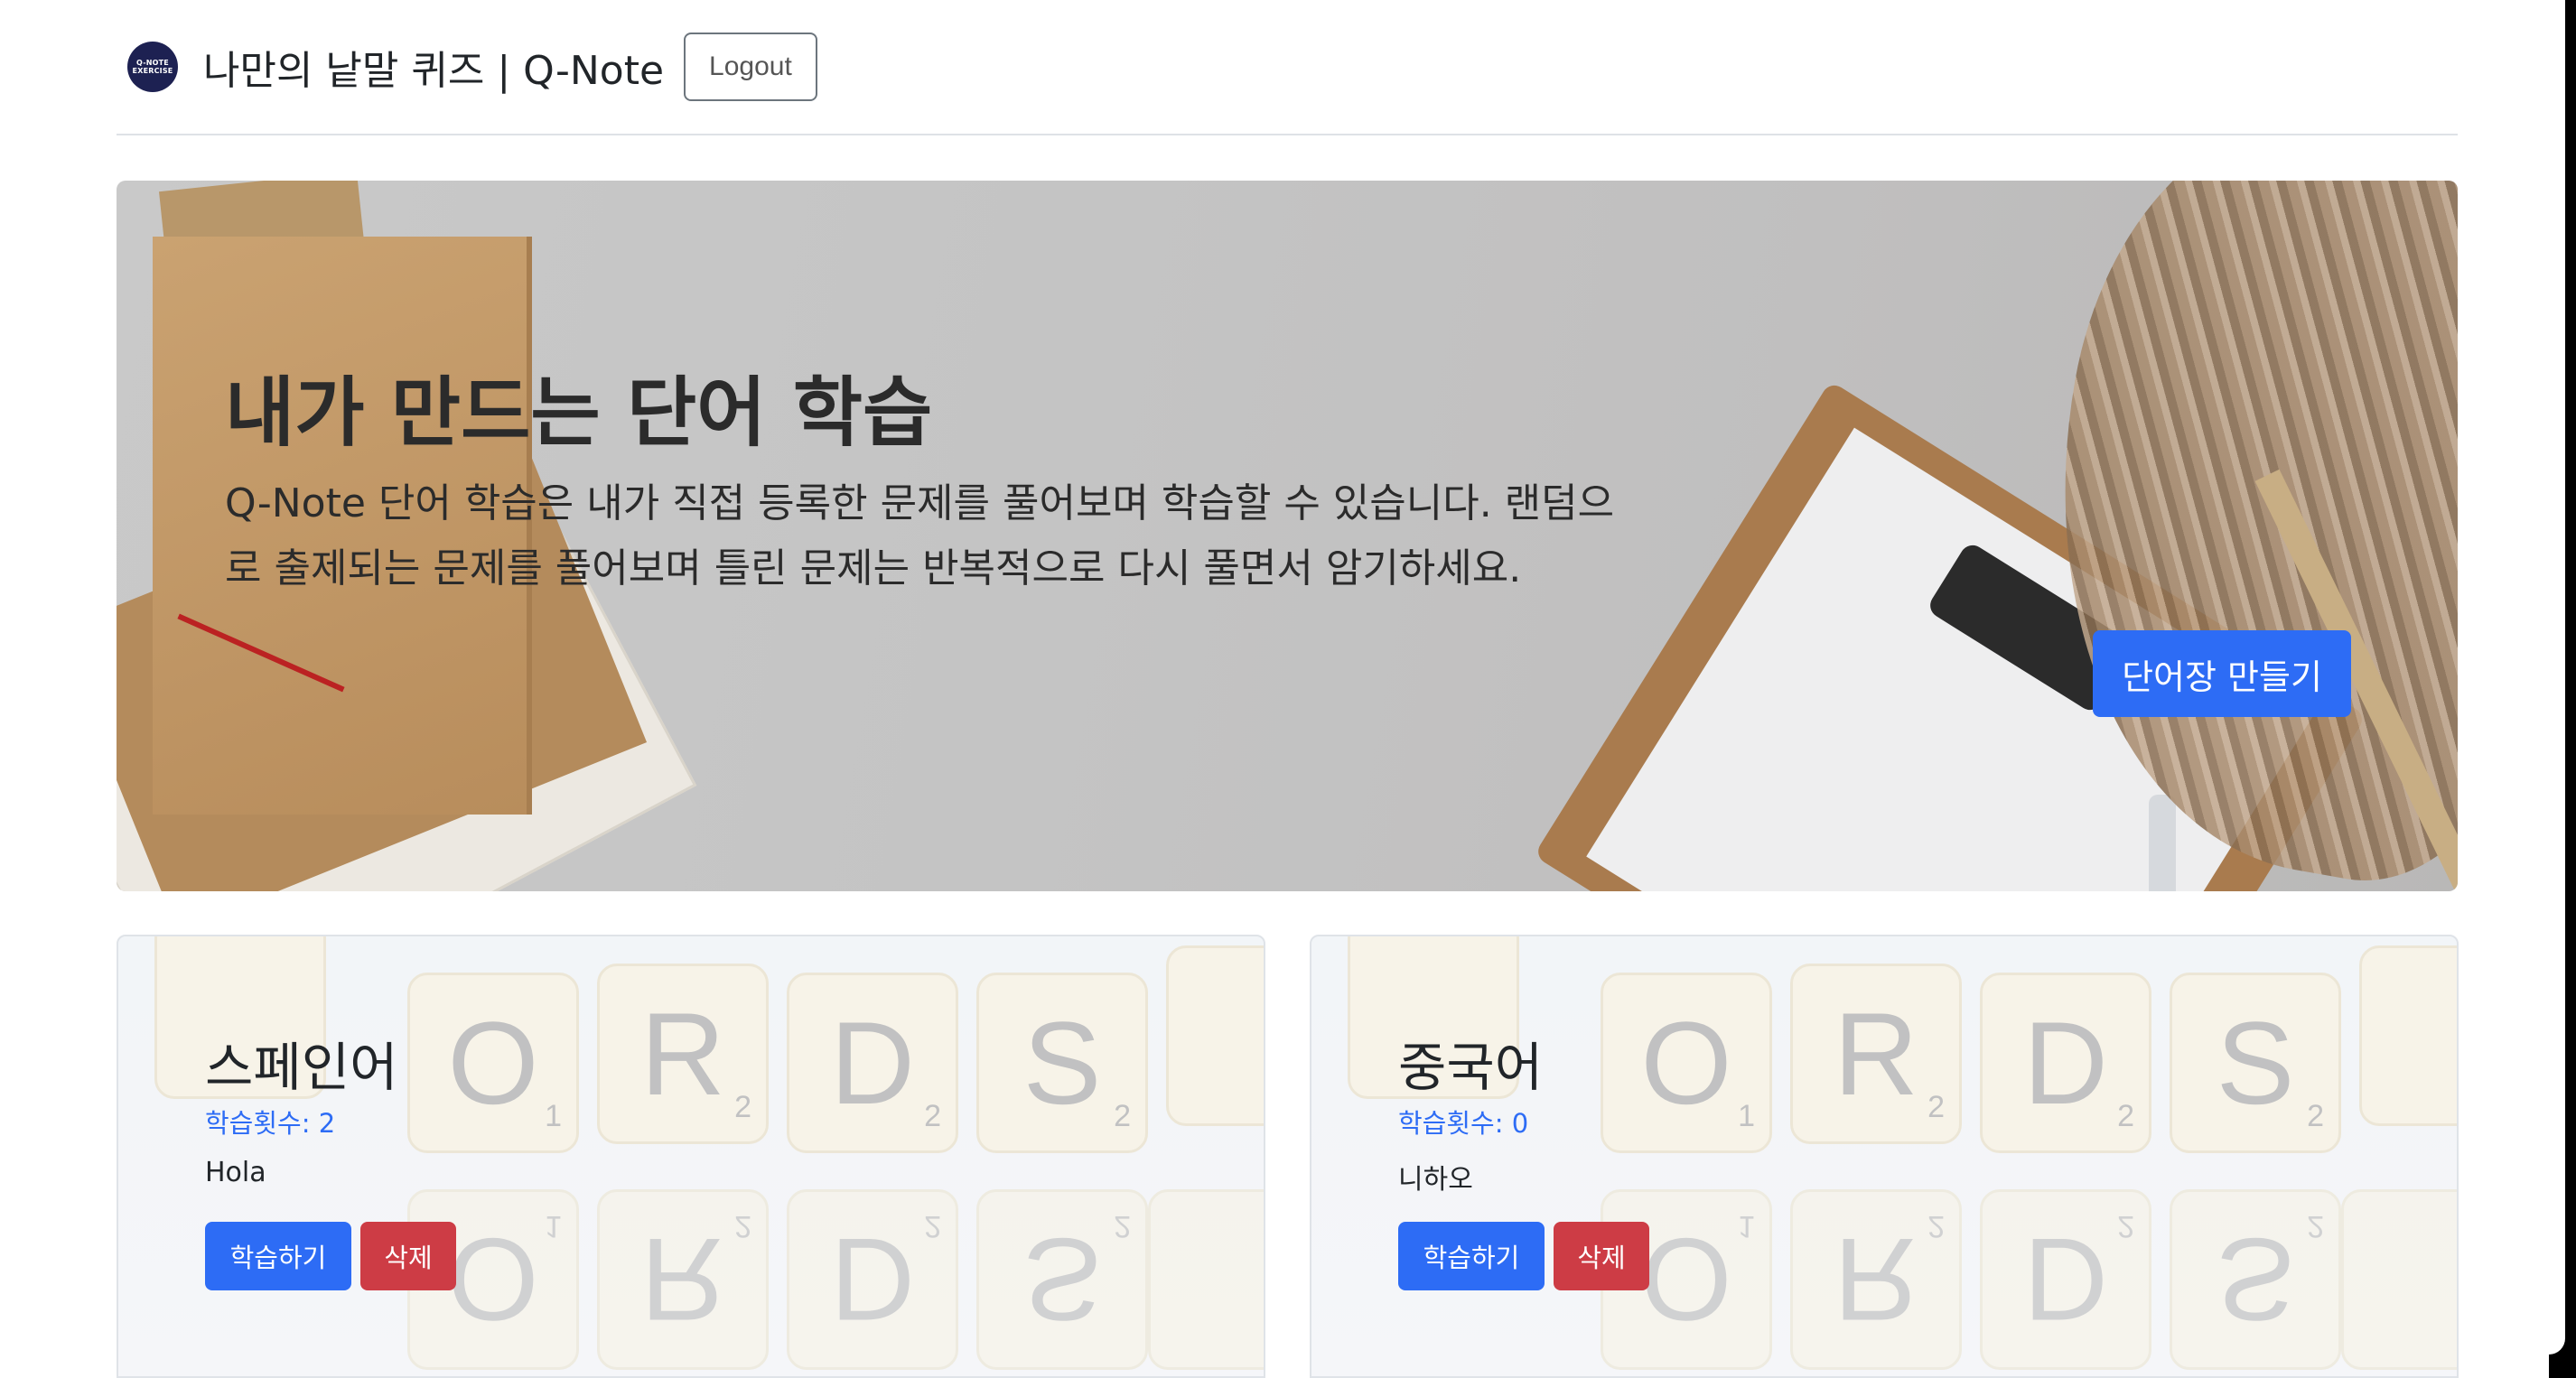 The image size is (2576, 1378). I want to click on create-wordbook-button: 단어장 만들기, so click(2222, 673).